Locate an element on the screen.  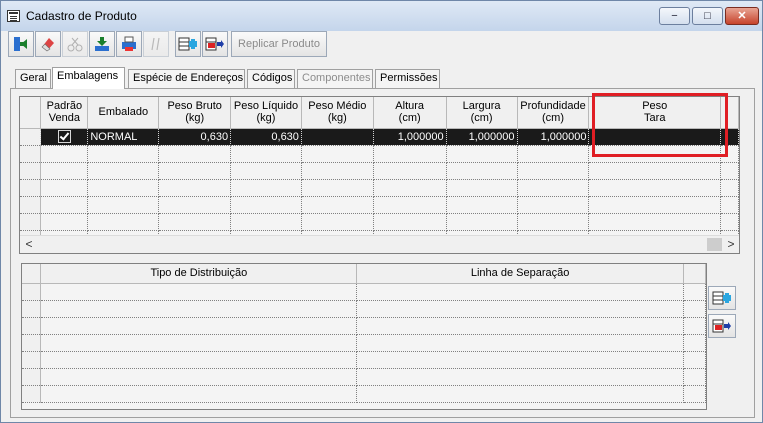
cell-altura: 1,000000 is located at coordinates (410, 137).